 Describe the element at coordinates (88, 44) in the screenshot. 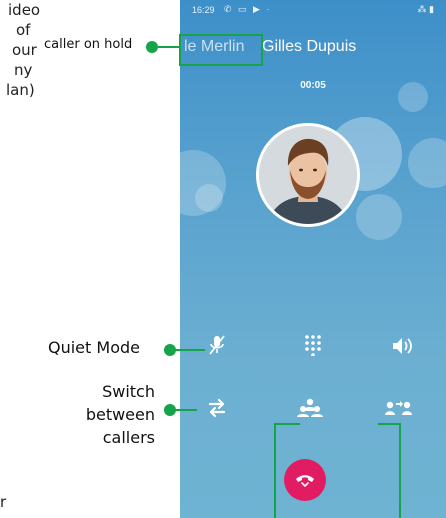

I see `caller-on-hold-callout: caller on hold` at that location.